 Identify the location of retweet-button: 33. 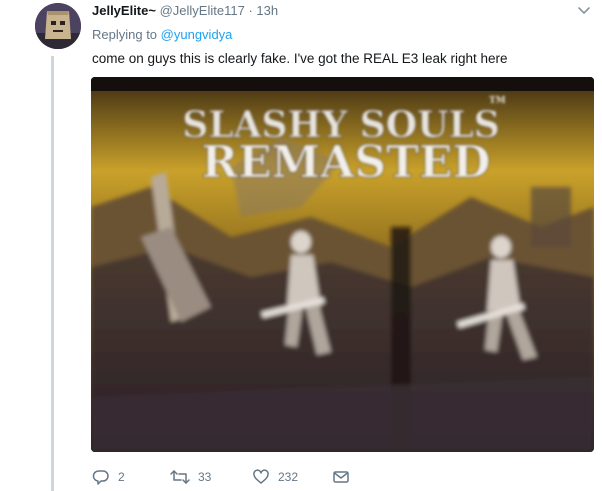
(190, 477).